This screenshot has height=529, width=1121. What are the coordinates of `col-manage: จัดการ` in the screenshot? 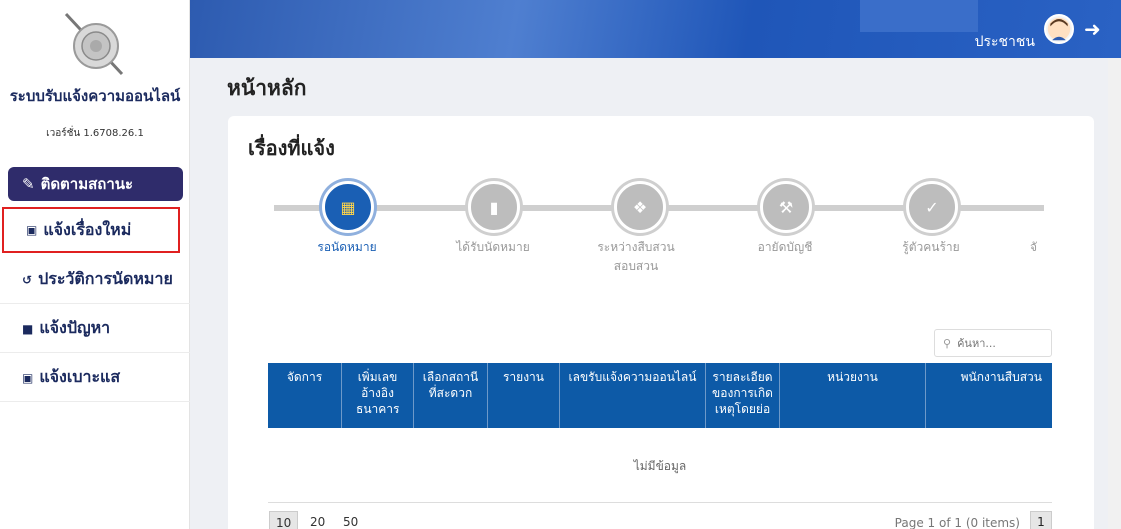 It's located at (305, 395).